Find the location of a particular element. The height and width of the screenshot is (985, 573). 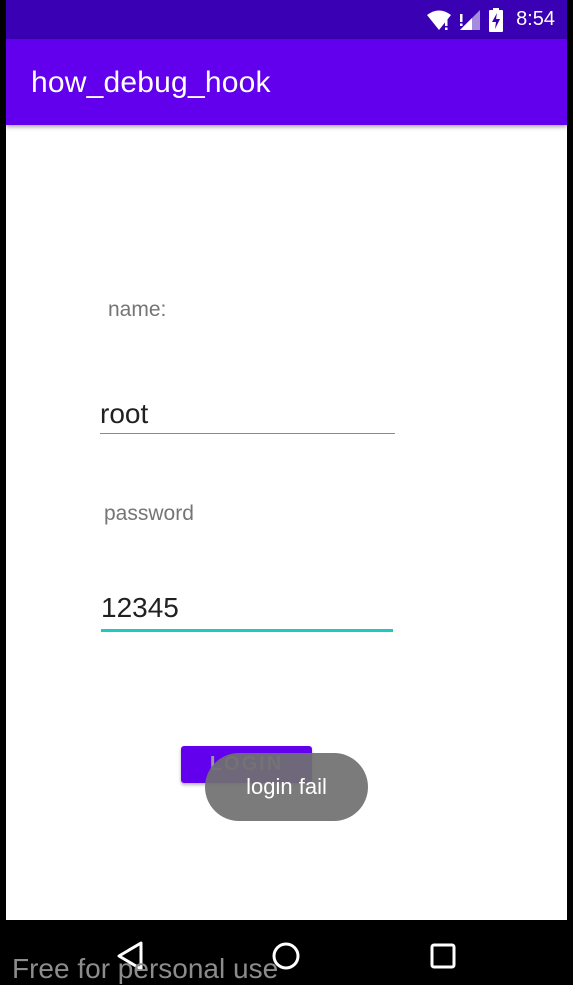

status-time: 8:54 is located at coordinates (535, 19).